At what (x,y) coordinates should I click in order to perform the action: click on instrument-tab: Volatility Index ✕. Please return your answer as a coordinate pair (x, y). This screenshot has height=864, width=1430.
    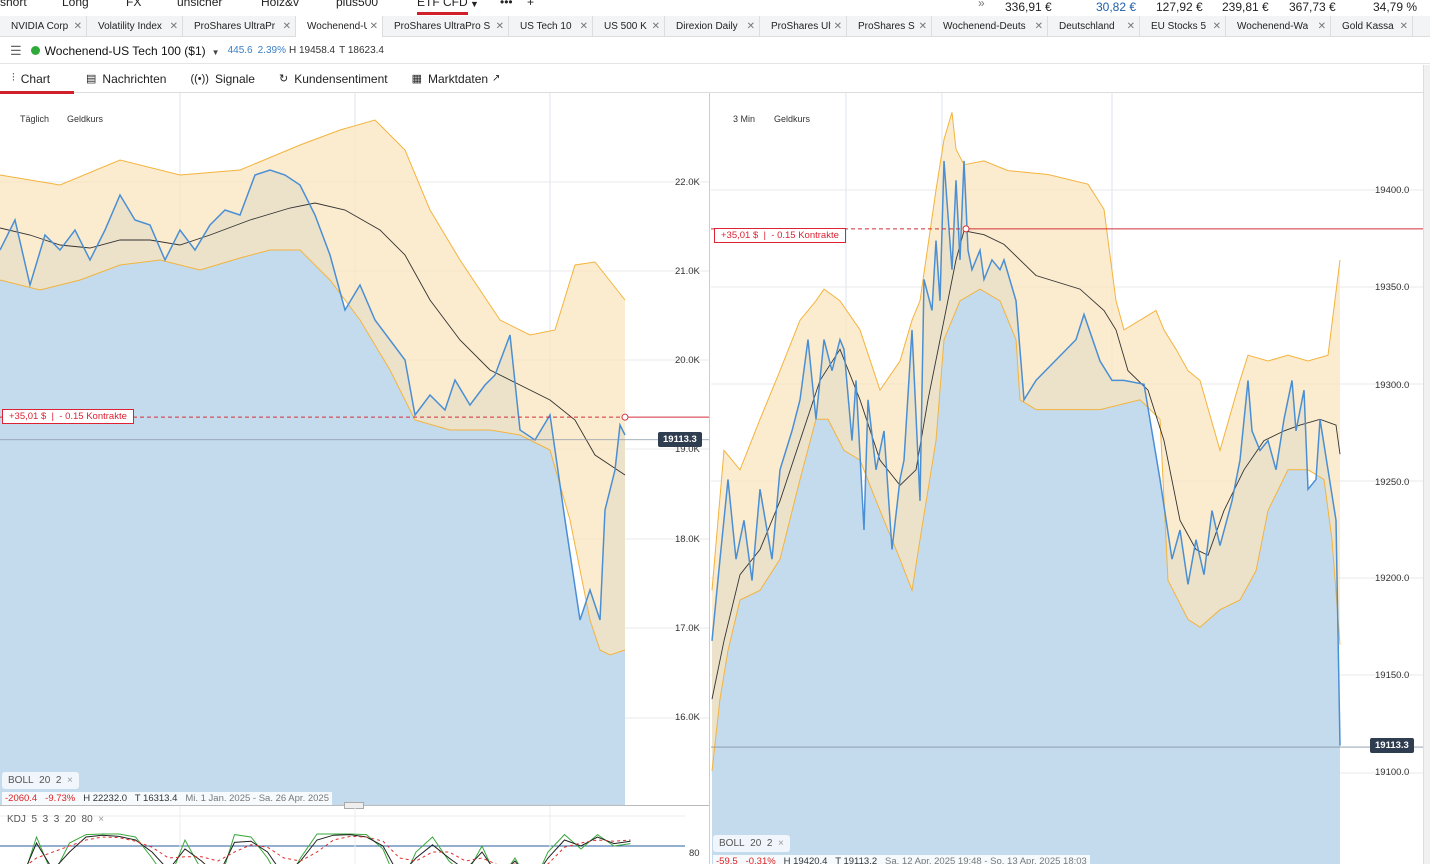
    Looking at the image, I should click on (135, 26).